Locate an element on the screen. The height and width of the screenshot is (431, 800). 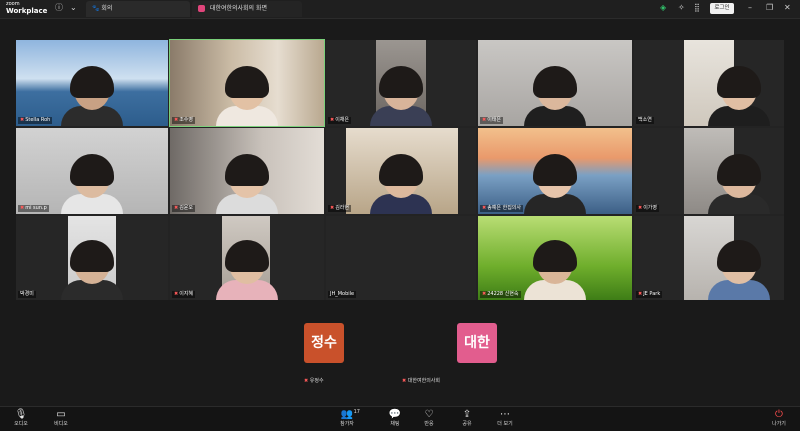
video-tile: 박경미 is located at coordinates (92, 258).